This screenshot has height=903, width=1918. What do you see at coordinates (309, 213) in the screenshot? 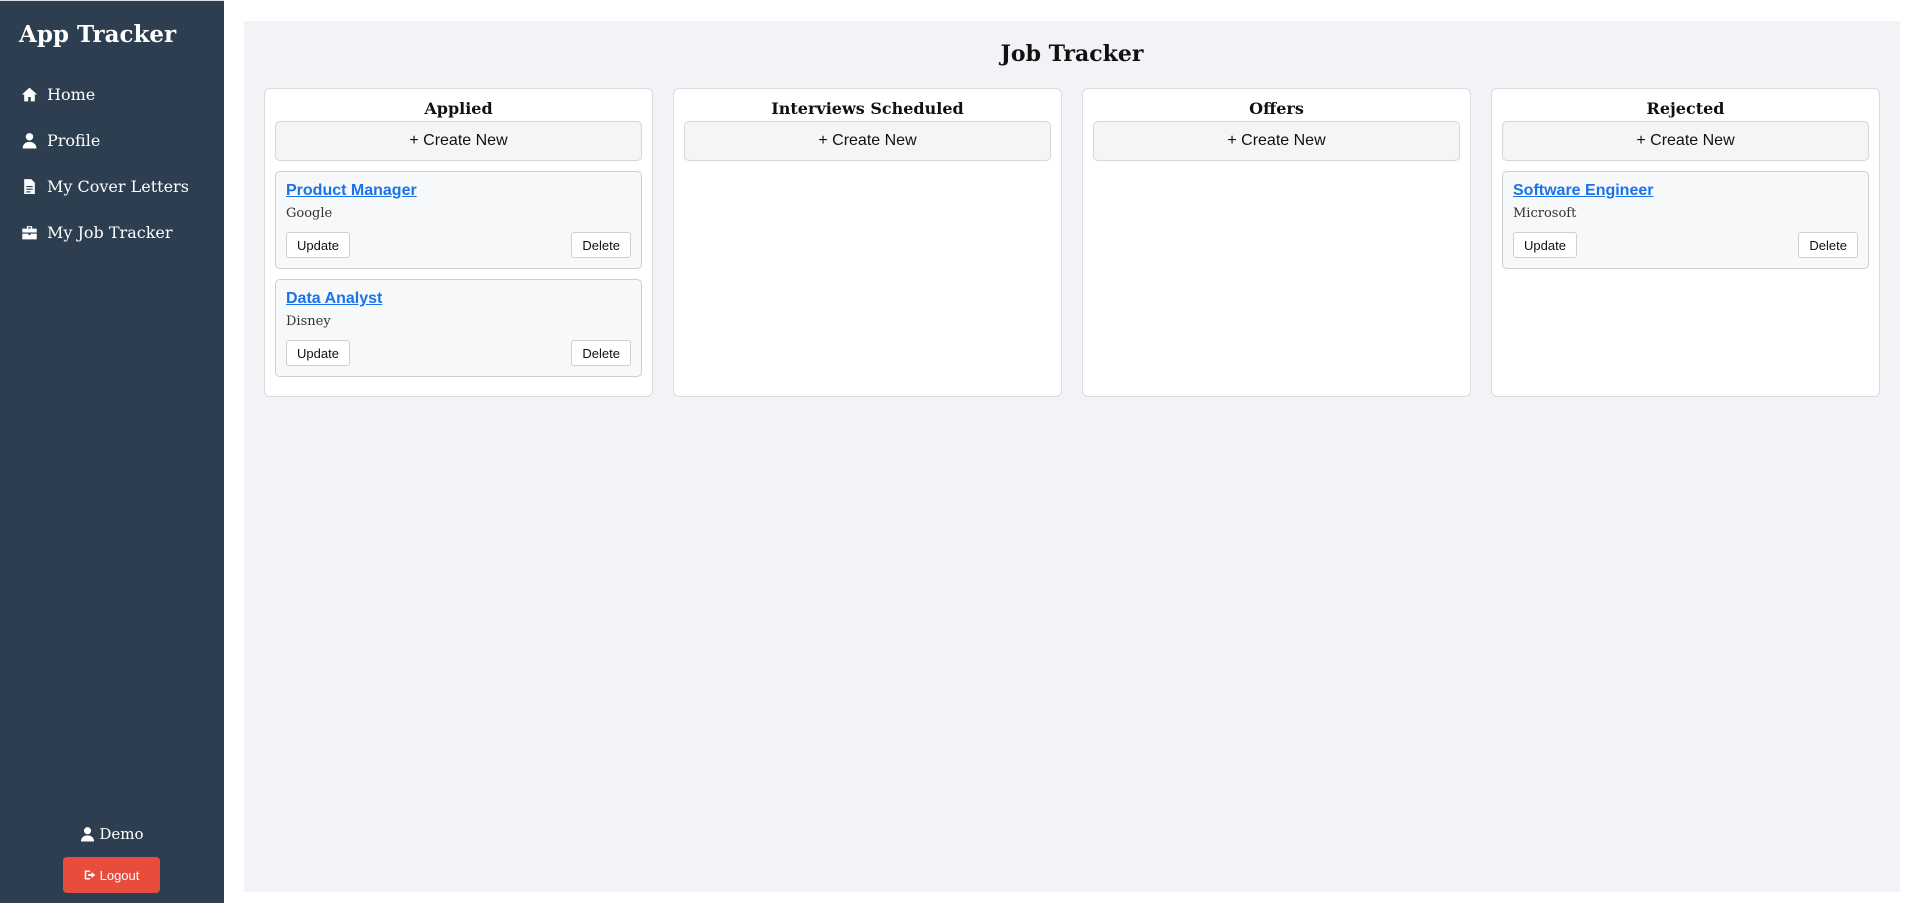
I see `job-company: Google` at bounding box center [309, 213].